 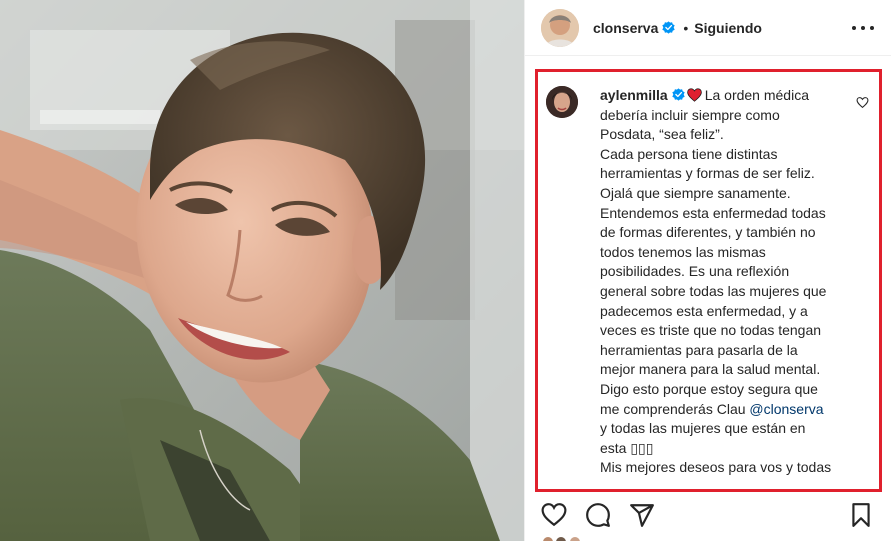 What do you see at coordinates (695, 271) in the screenshot?
I see `comment-line: posibilidades. Es una reflexión` at bounding box center [695, 271].